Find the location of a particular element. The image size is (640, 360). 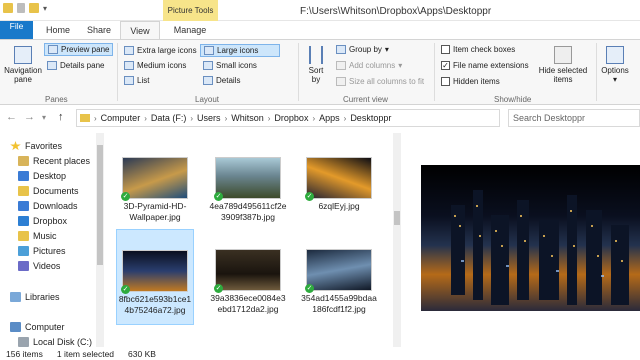

city-skyline-image is located at coordinates (540, 247).